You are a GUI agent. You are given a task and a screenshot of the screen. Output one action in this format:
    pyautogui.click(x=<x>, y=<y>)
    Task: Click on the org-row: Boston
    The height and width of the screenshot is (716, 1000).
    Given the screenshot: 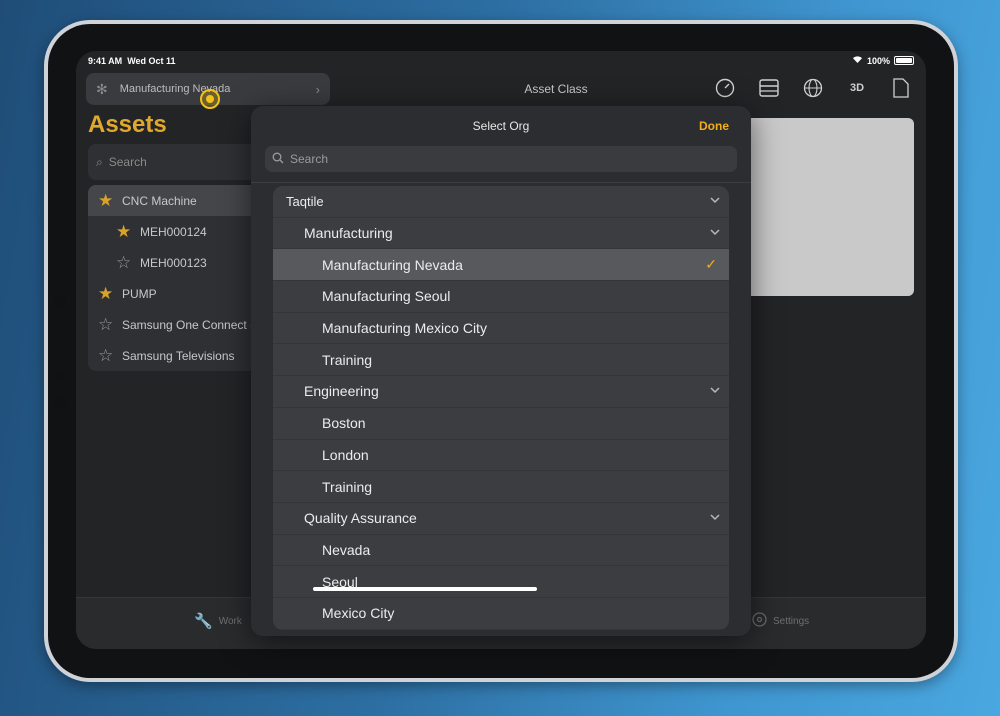 What is the action you would take?
    pyautogui.click(x=501, y=424)
    